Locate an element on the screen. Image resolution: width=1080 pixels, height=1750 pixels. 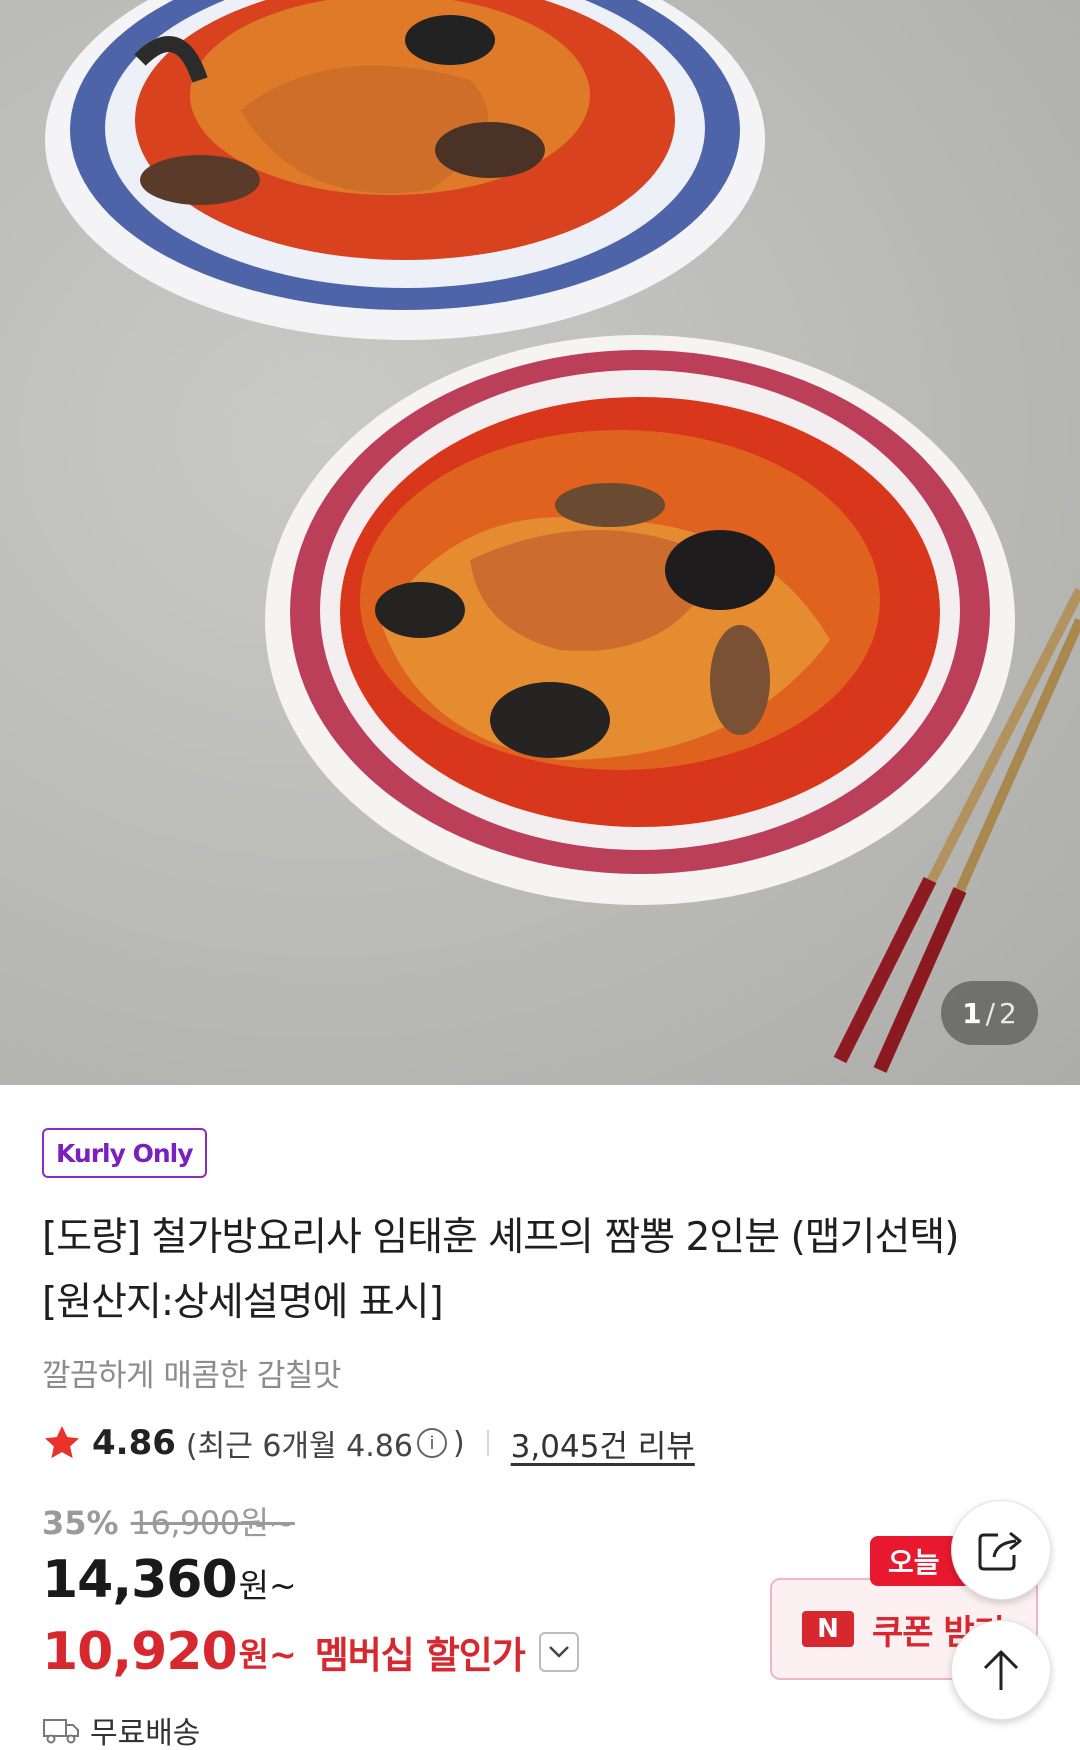
info-icon: i is located at coordinates (431, 1443).